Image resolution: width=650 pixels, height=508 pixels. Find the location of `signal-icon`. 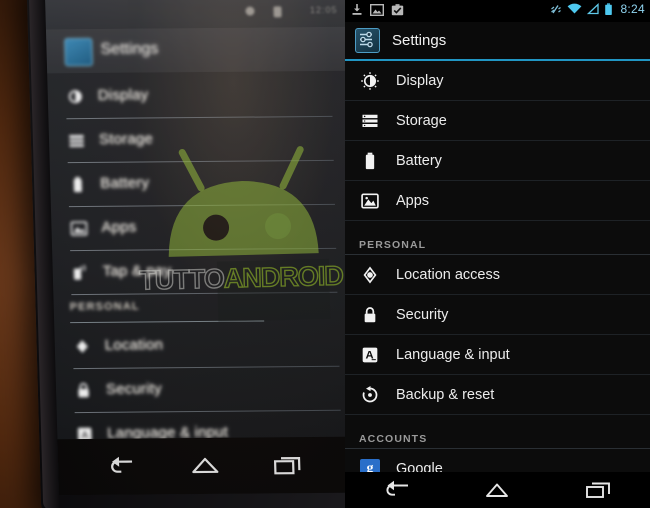

signal-icon is located at coordinates (593, 9).